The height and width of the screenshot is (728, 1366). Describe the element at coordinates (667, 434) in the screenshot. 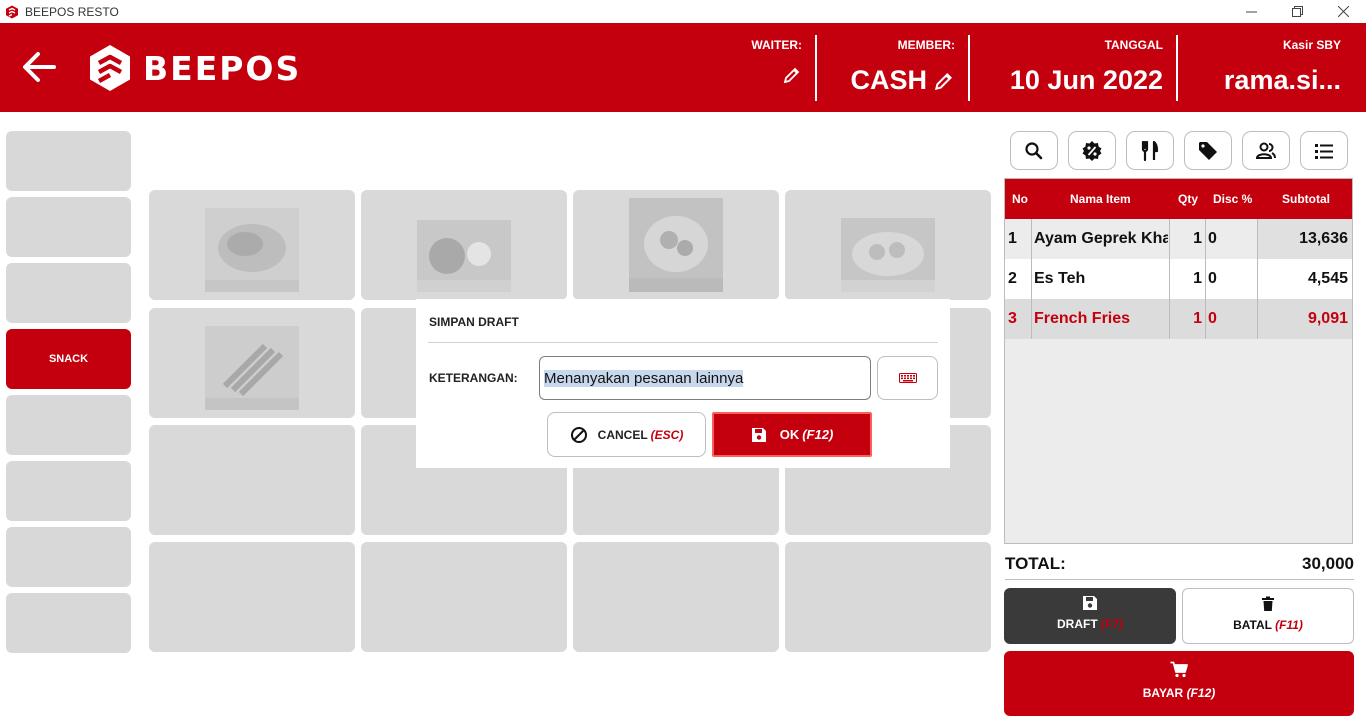

I see `cancel-shortcut: (ESC)` at that location.